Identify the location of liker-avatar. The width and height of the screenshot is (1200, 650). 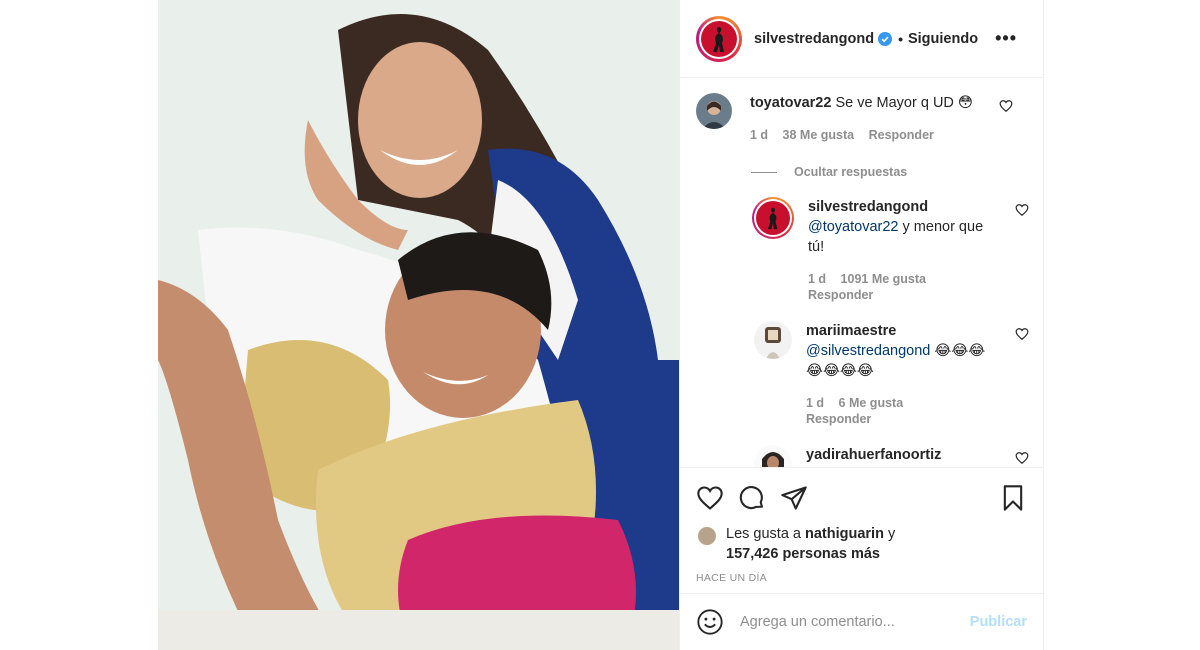
(707, 536).